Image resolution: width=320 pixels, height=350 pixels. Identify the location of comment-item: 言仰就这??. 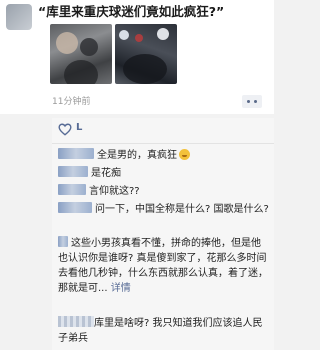
(164, 191).